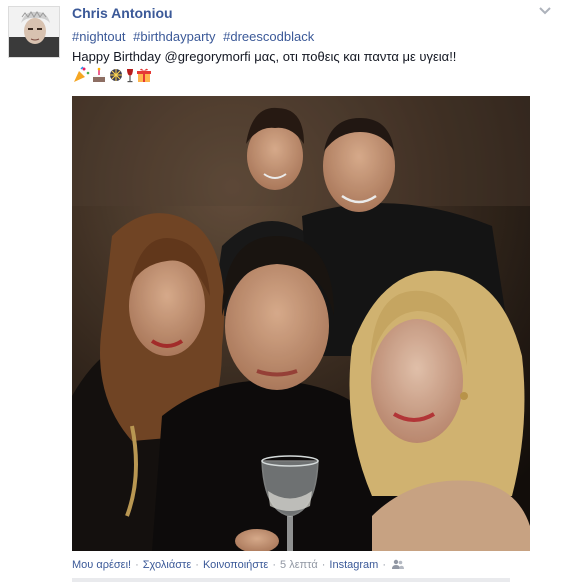  What do you see at coordinates (99, 74) in the screenshot?
I see `cake-icon` at bounding box center [99, 74].